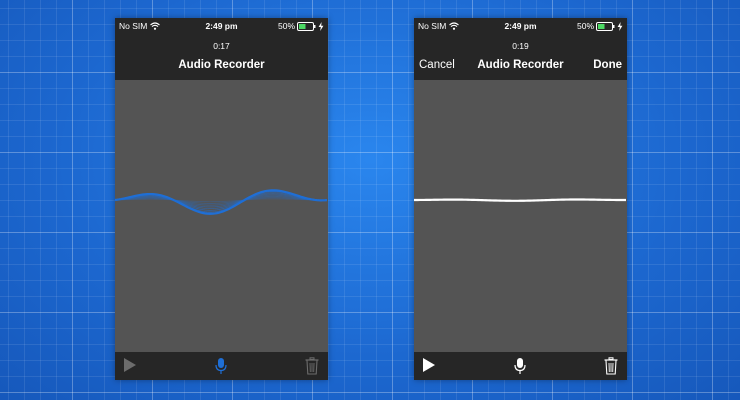 The width and height of the screenshot is (740, 400). Describe the element at coordinates (520, 57) in the screenshot. I see `navigation-bar: 0:19 Cancel Audio Recorder Done` at that location.